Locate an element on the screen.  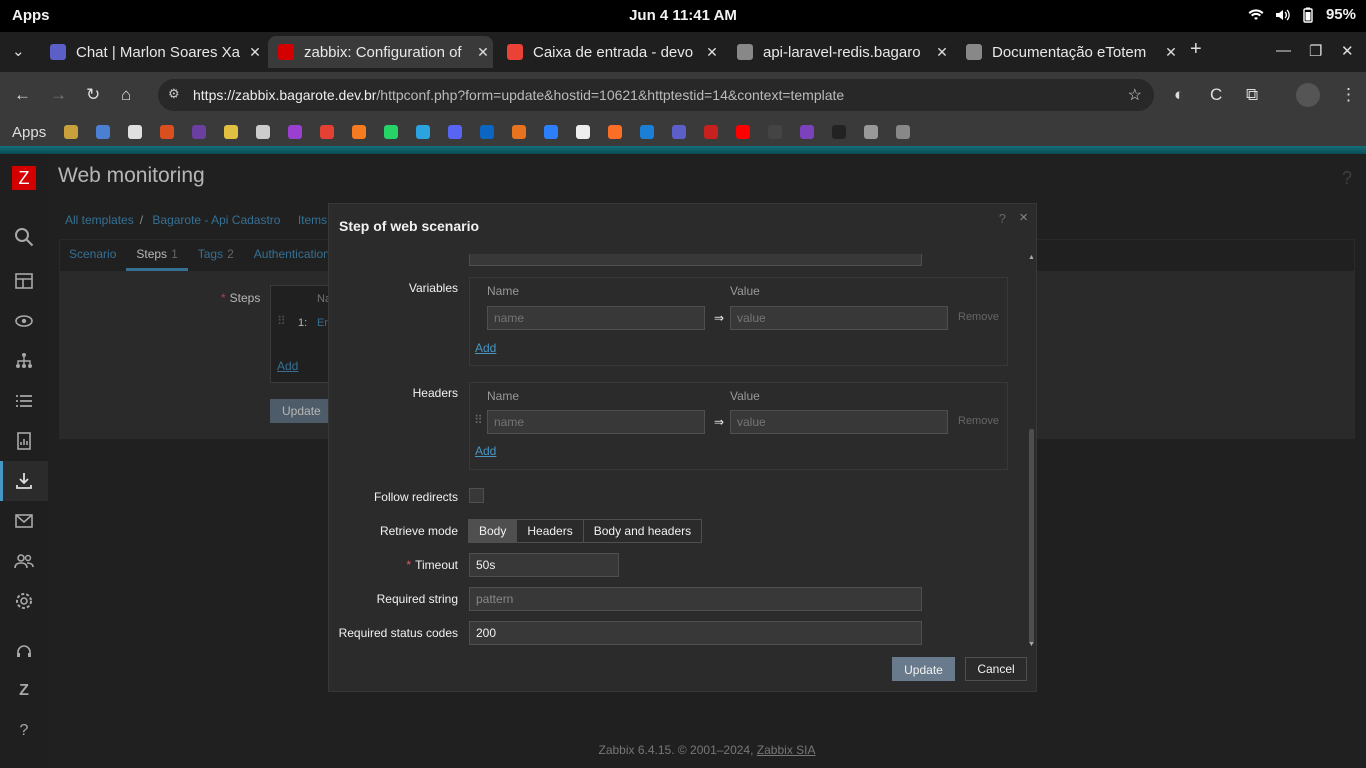
header-remove-button: Remove is located at coordinates (978, 421).